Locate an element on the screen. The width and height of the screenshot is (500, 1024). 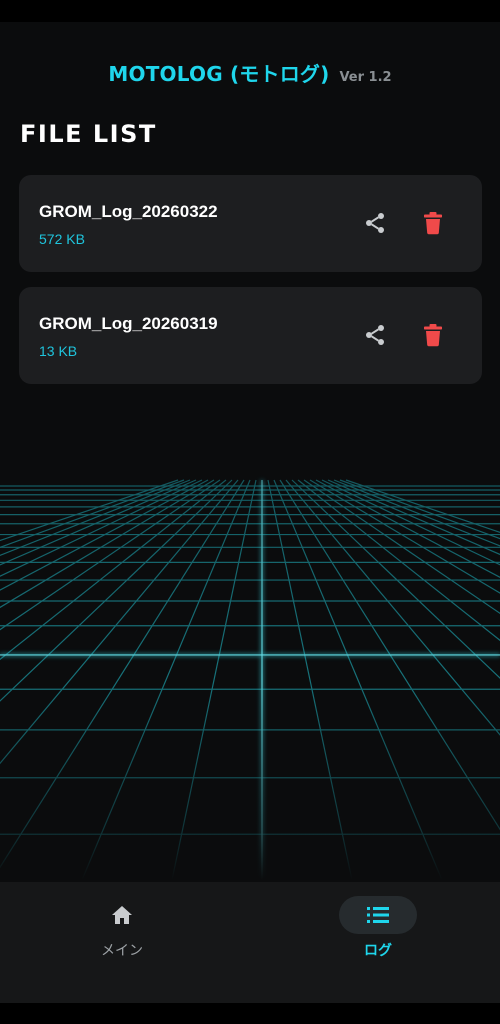
nav-item-log: ログ is located at coordinates (378, 936).